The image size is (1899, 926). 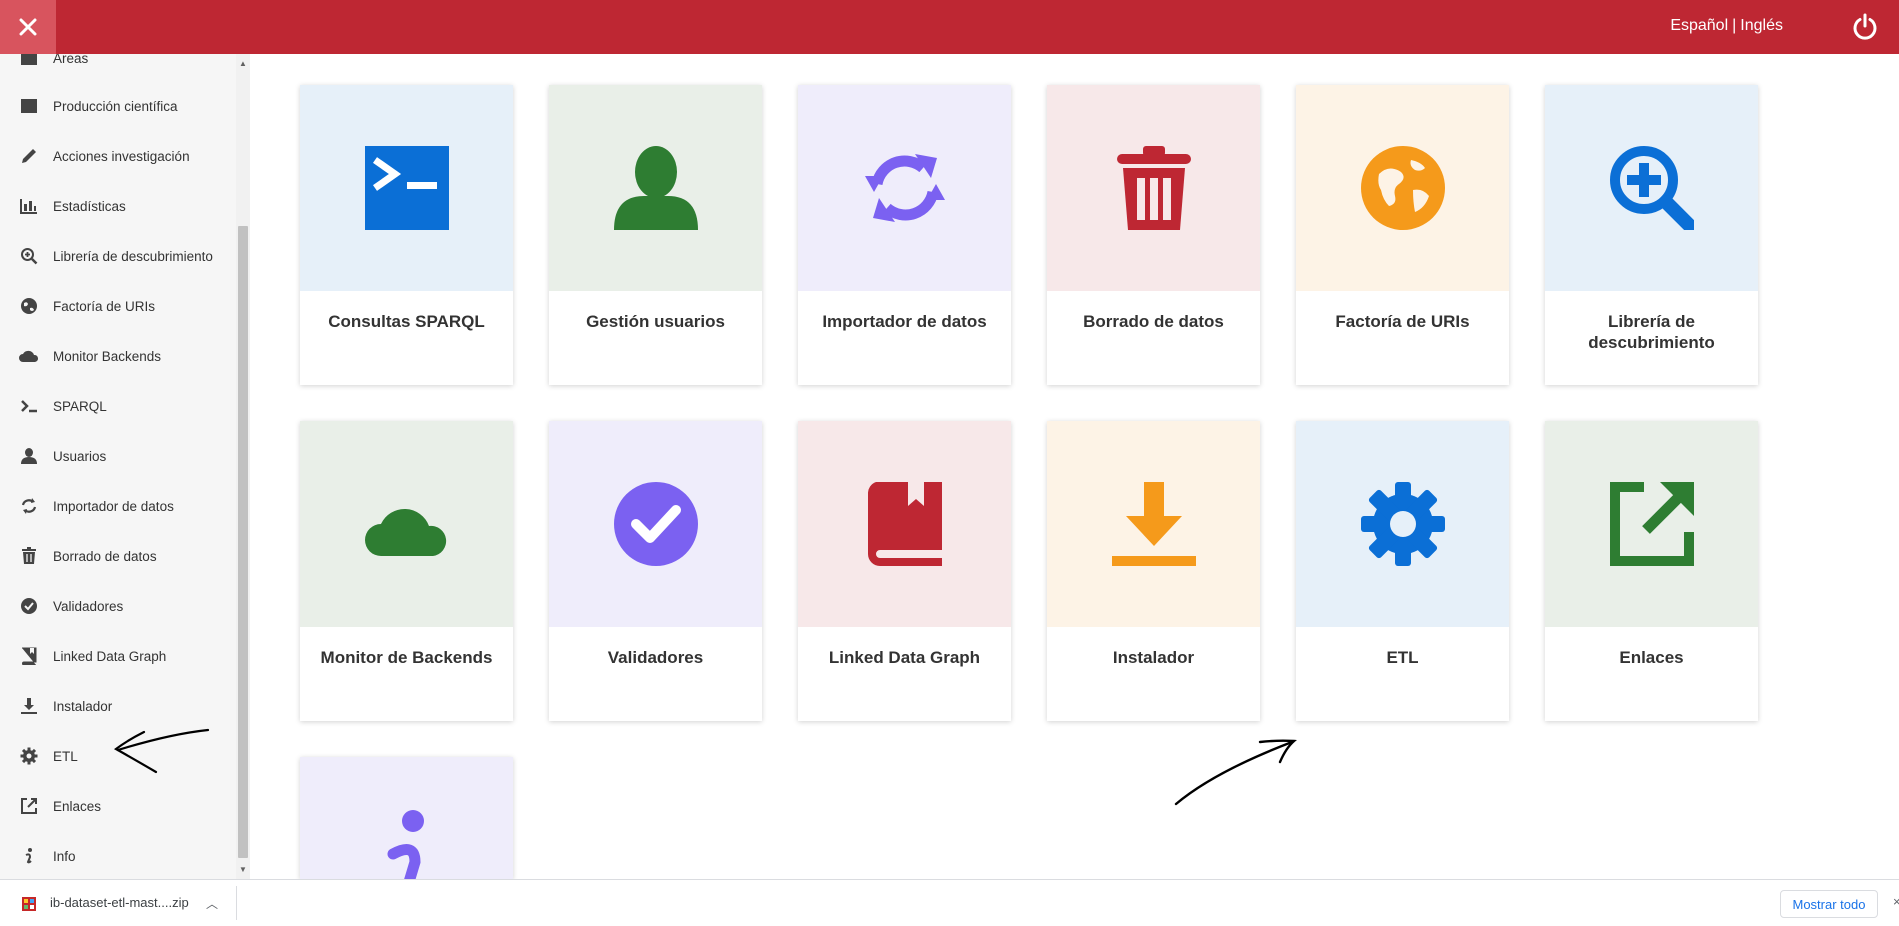 What do you see at coordinates (65, 756) in the screenshot?
I see `sidebar-item-label: ETL` at bounding box center [65, 756].